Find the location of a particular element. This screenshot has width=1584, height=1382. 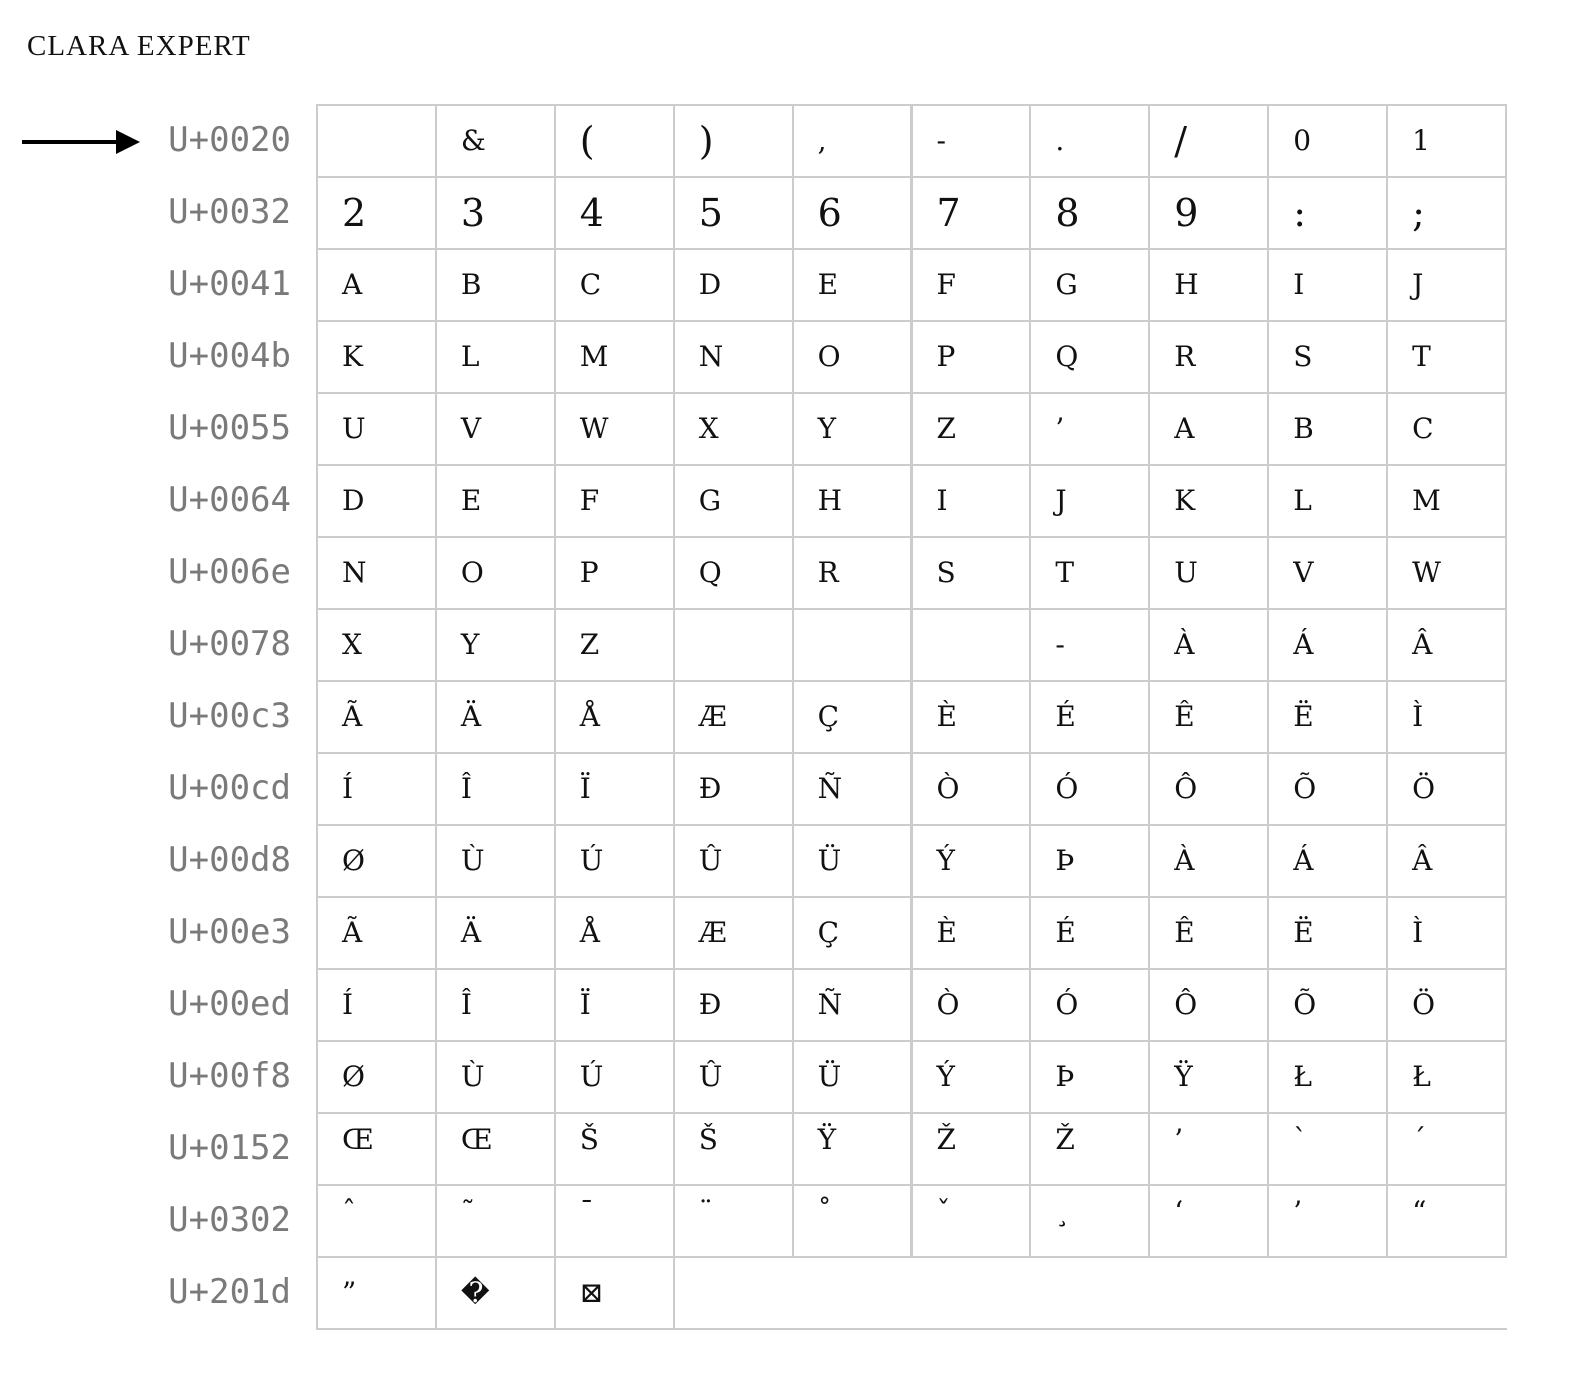

row-label: U+0152 is located at coordinates (229, 1148).